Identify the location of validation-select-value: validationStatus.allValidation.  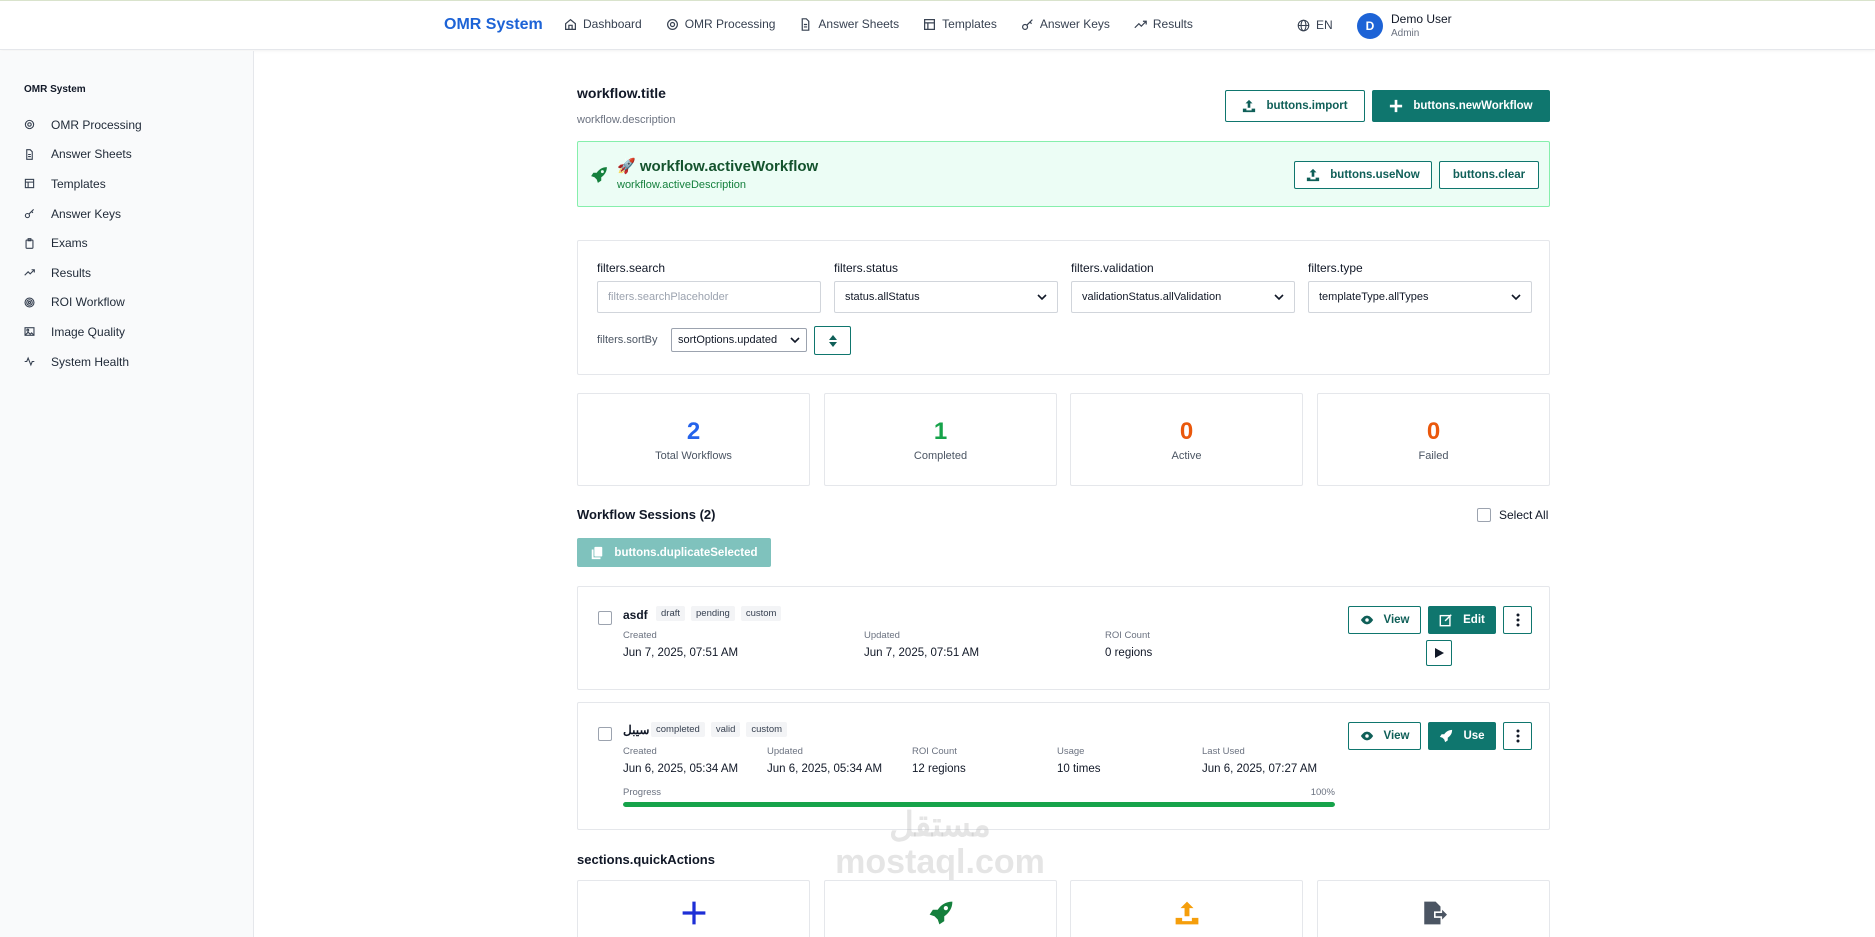
(1152, 297).